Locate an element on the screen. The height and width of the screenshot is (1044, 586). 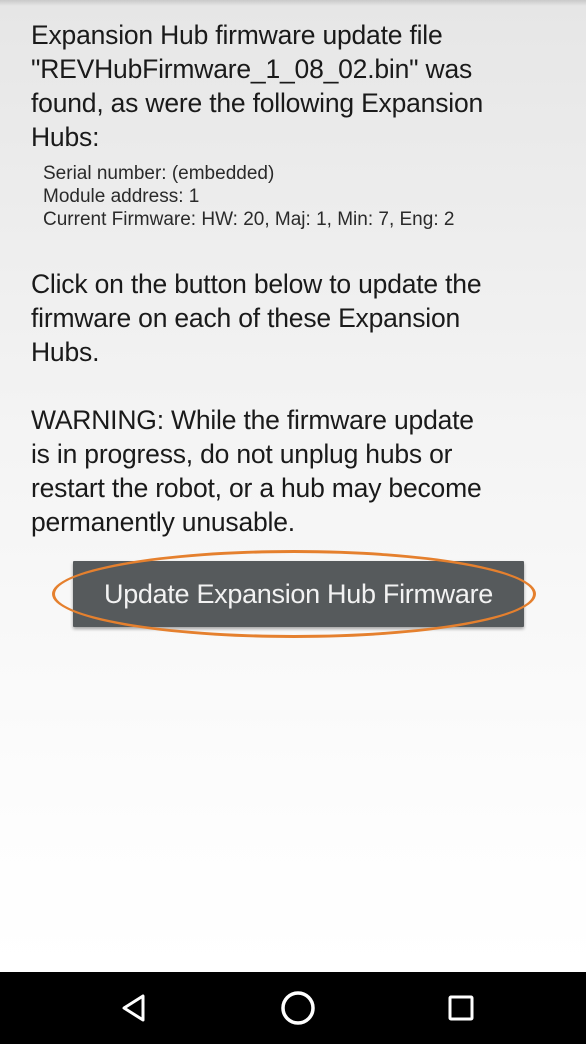
hub-serial-number: Serial number: (embedded) is located at coordinates (159, 173).